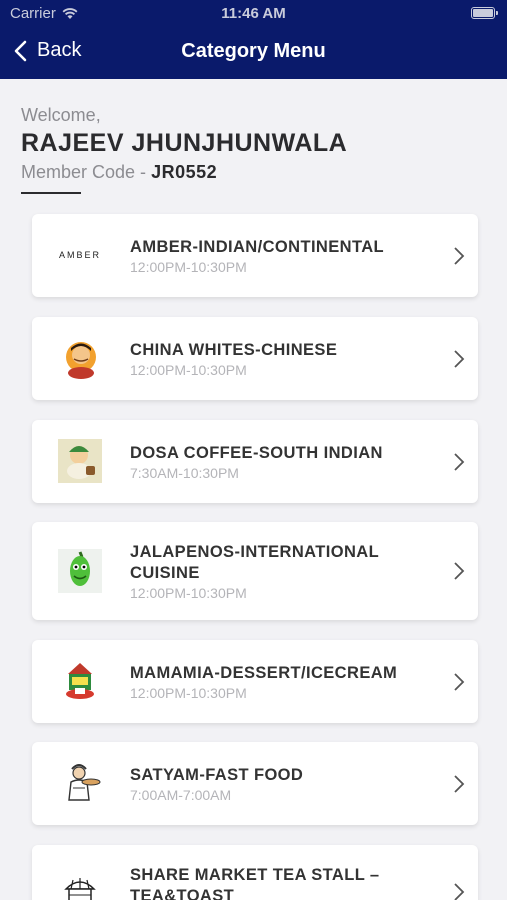  What do you see at coordinates (257, 247) in the screenshot?
I see `category-name: AMBER-INDIAN/CONTINENTAL` at bounding box center [257, 247].